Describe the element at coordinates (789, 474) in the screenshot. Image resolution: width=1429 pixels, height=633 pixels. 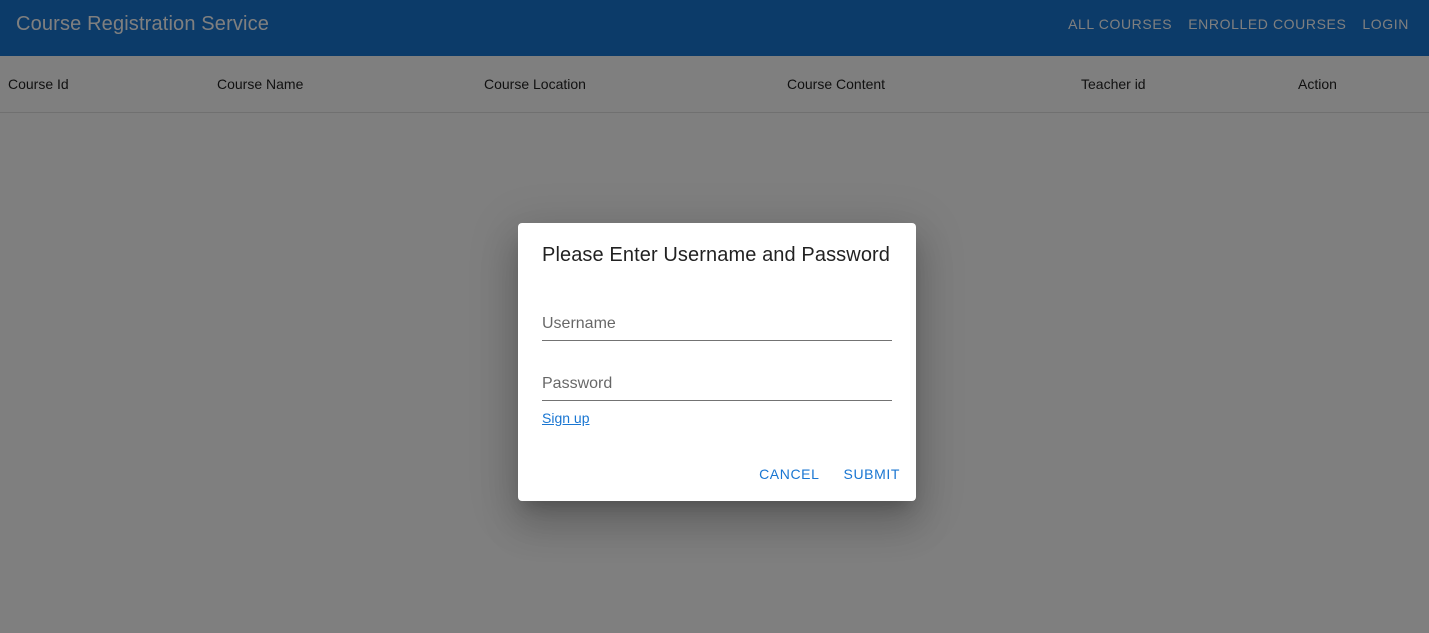
I see `cancel-button: CANCEL` at that location.